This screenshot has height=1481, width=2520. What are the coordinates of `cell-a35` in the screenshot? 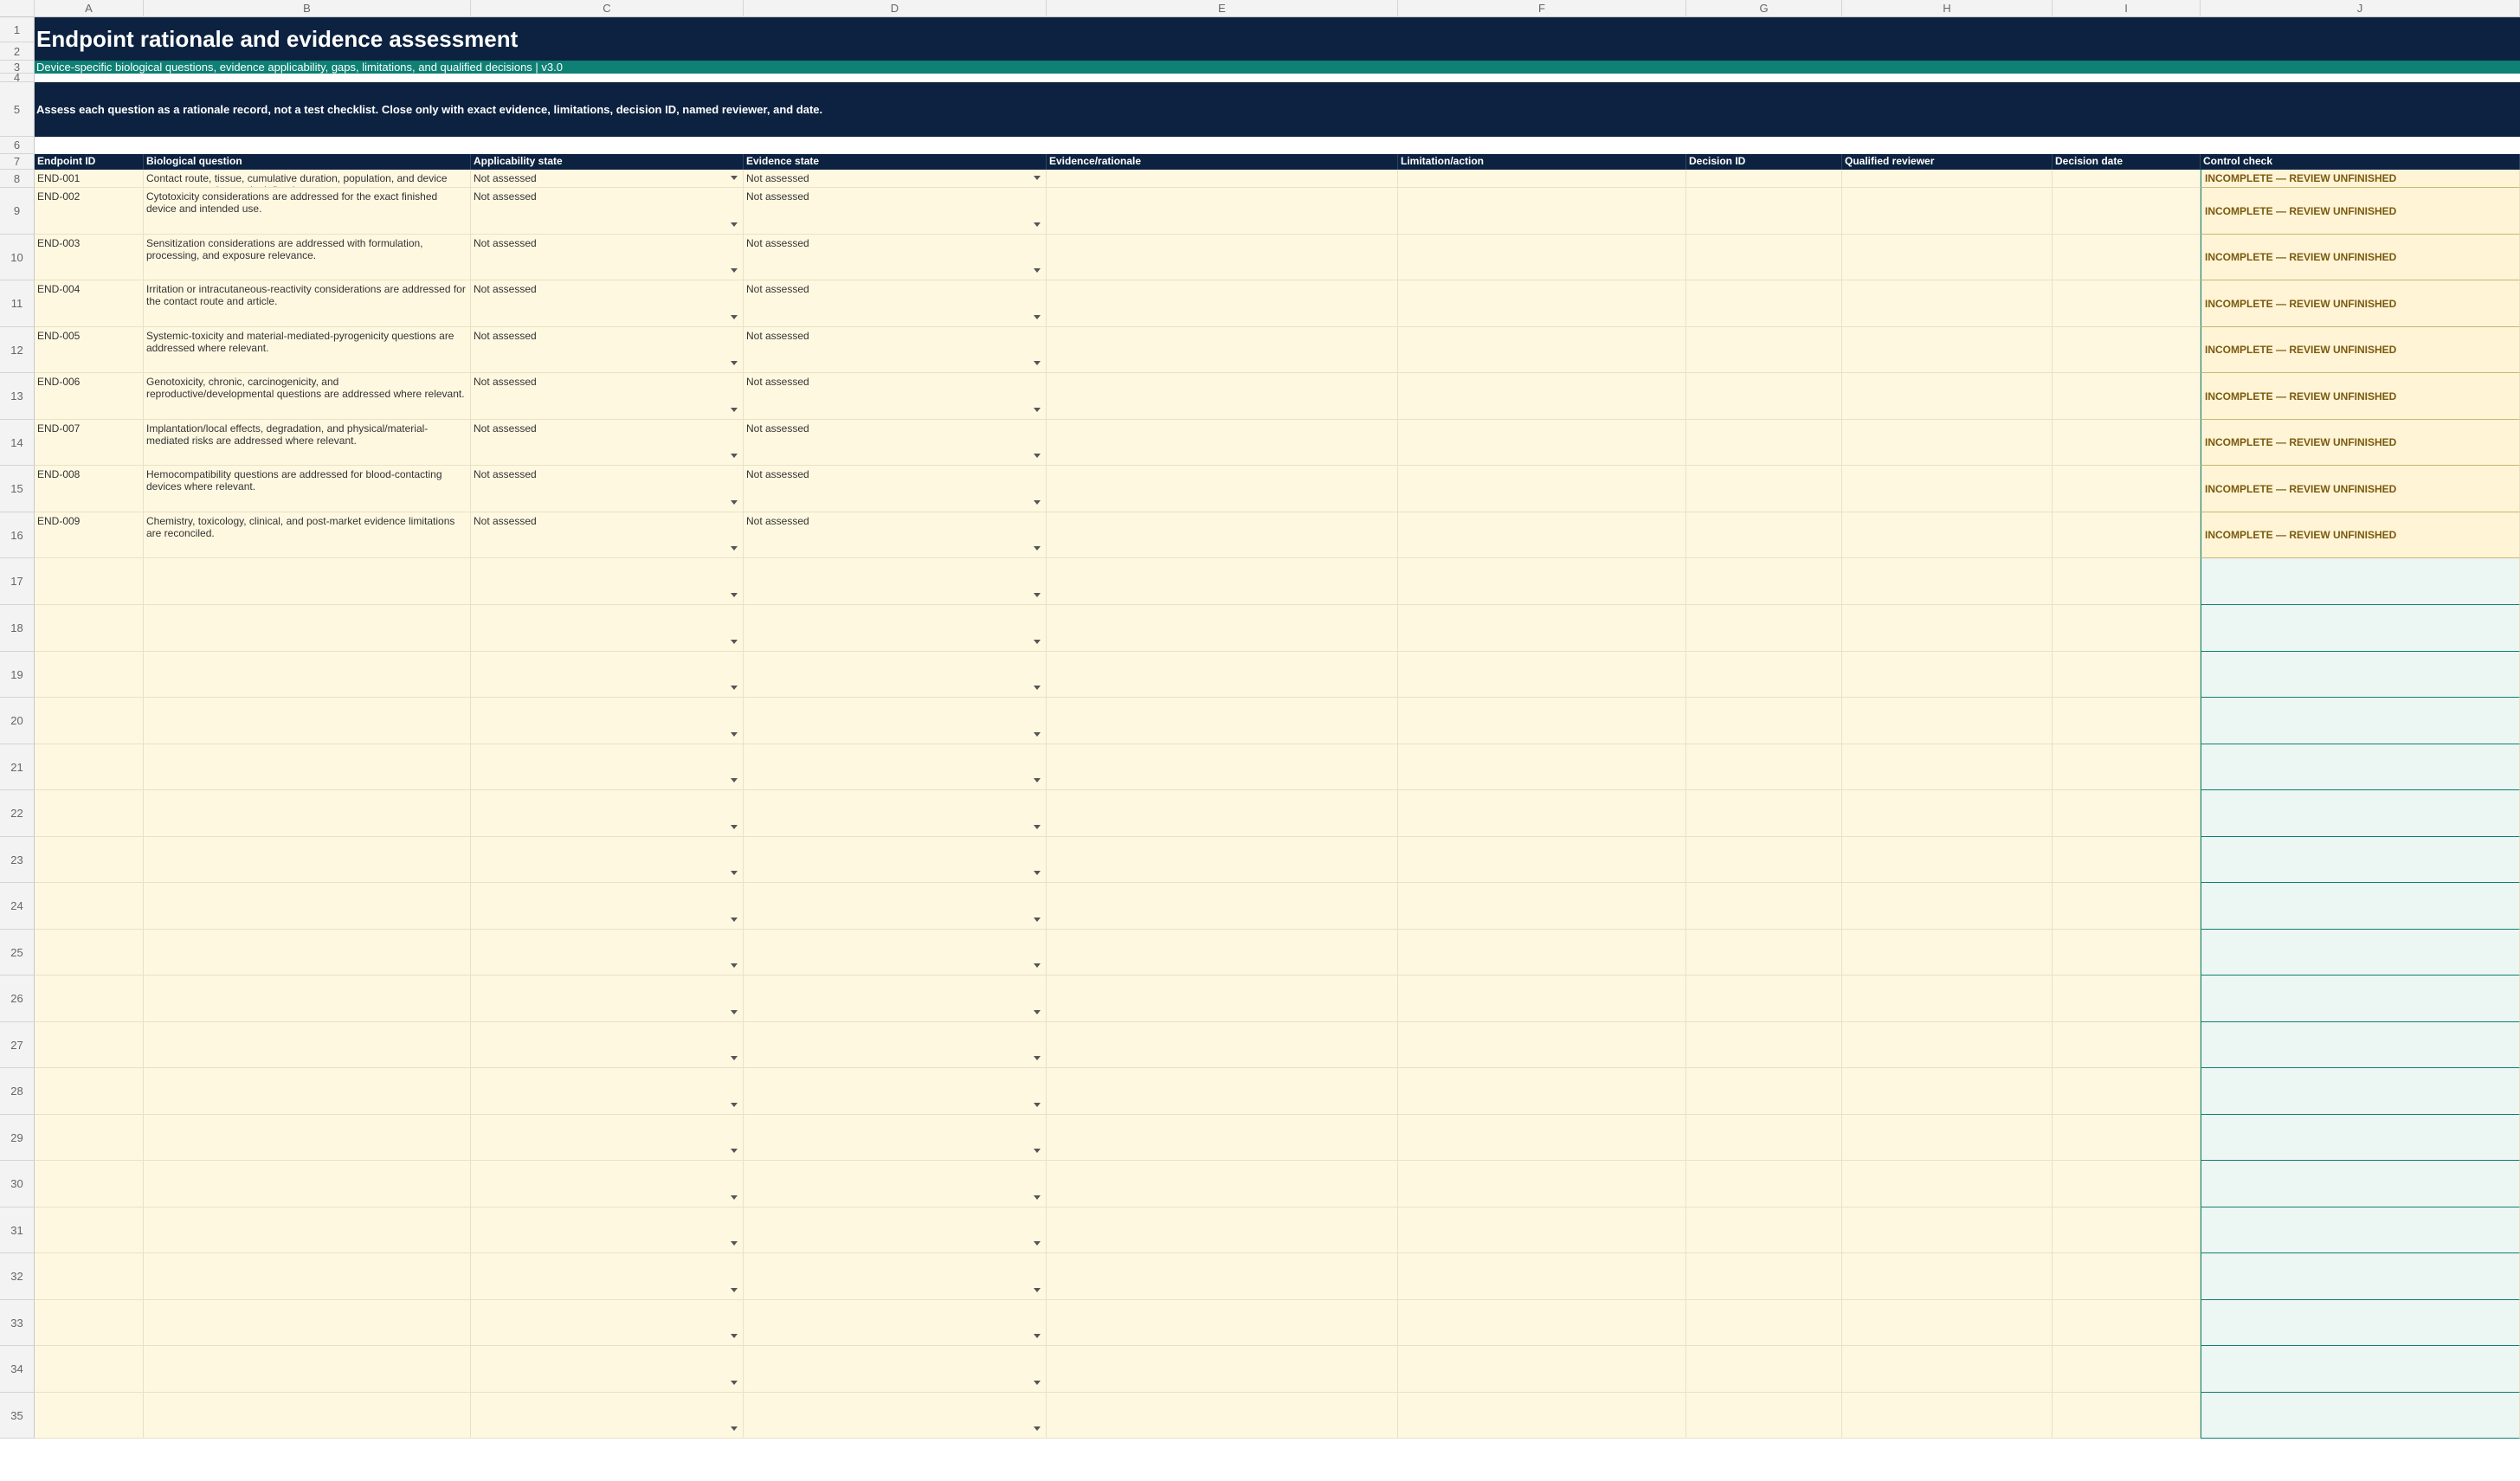 It's located at (89, 1416).